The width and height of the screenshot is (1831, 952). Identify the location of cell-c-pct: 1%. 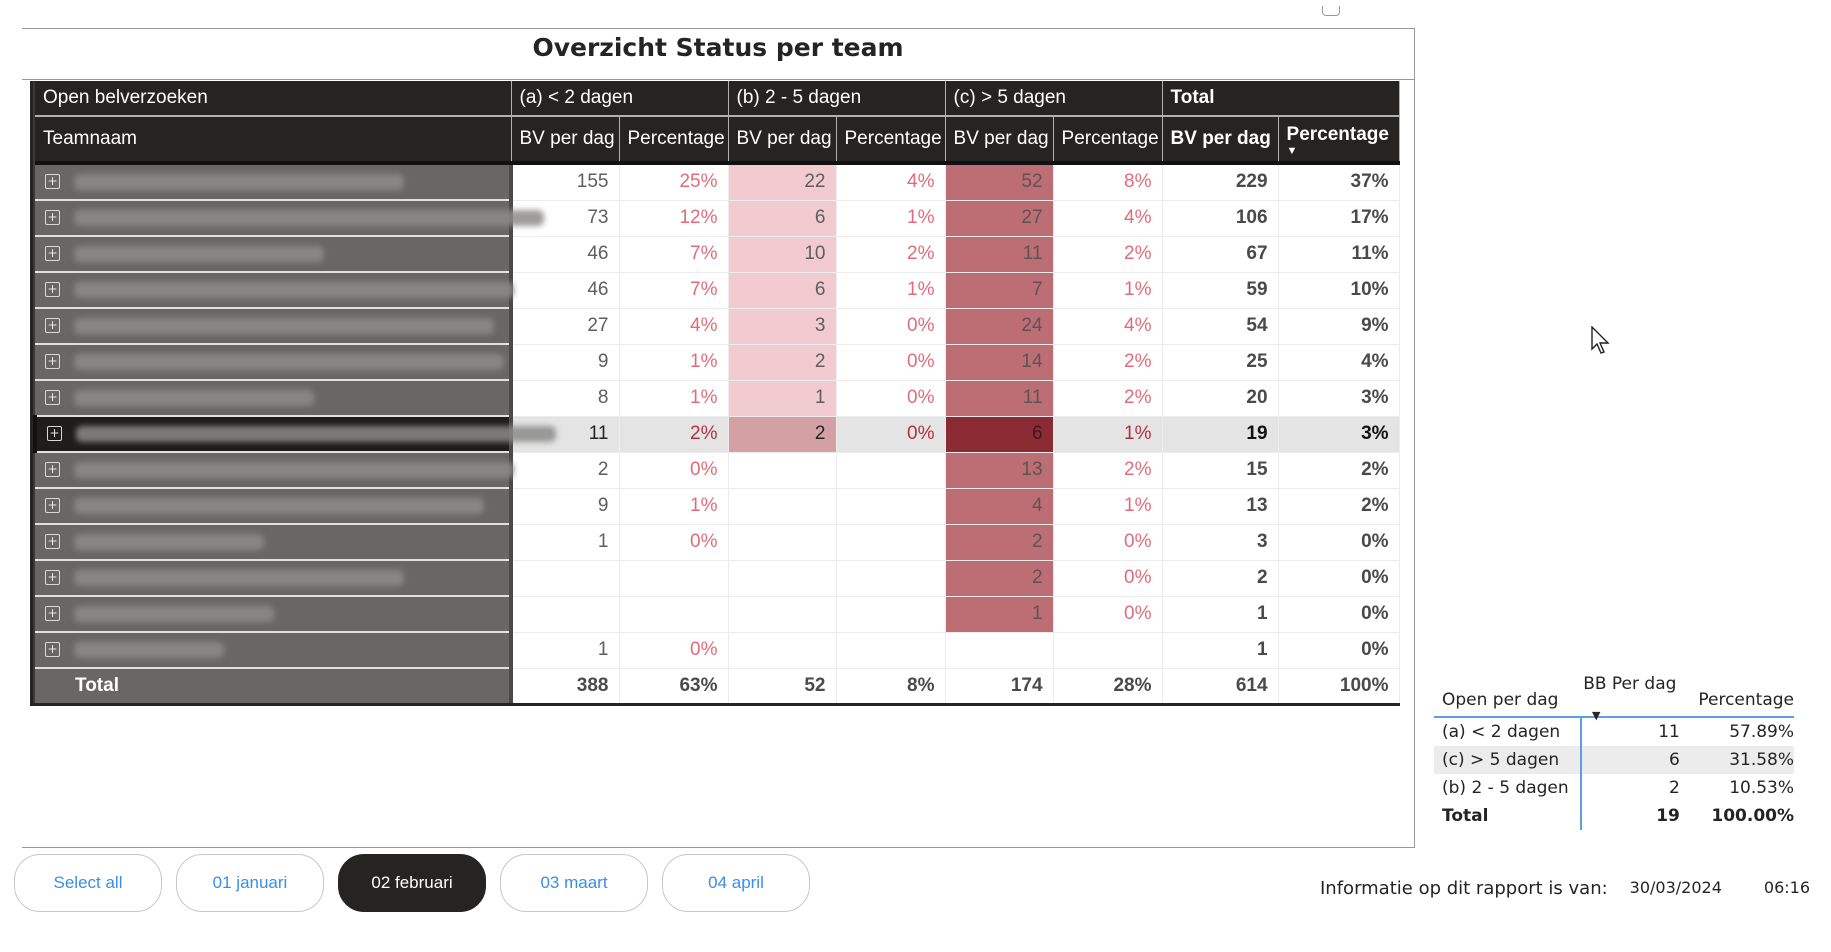
(1108, 434).